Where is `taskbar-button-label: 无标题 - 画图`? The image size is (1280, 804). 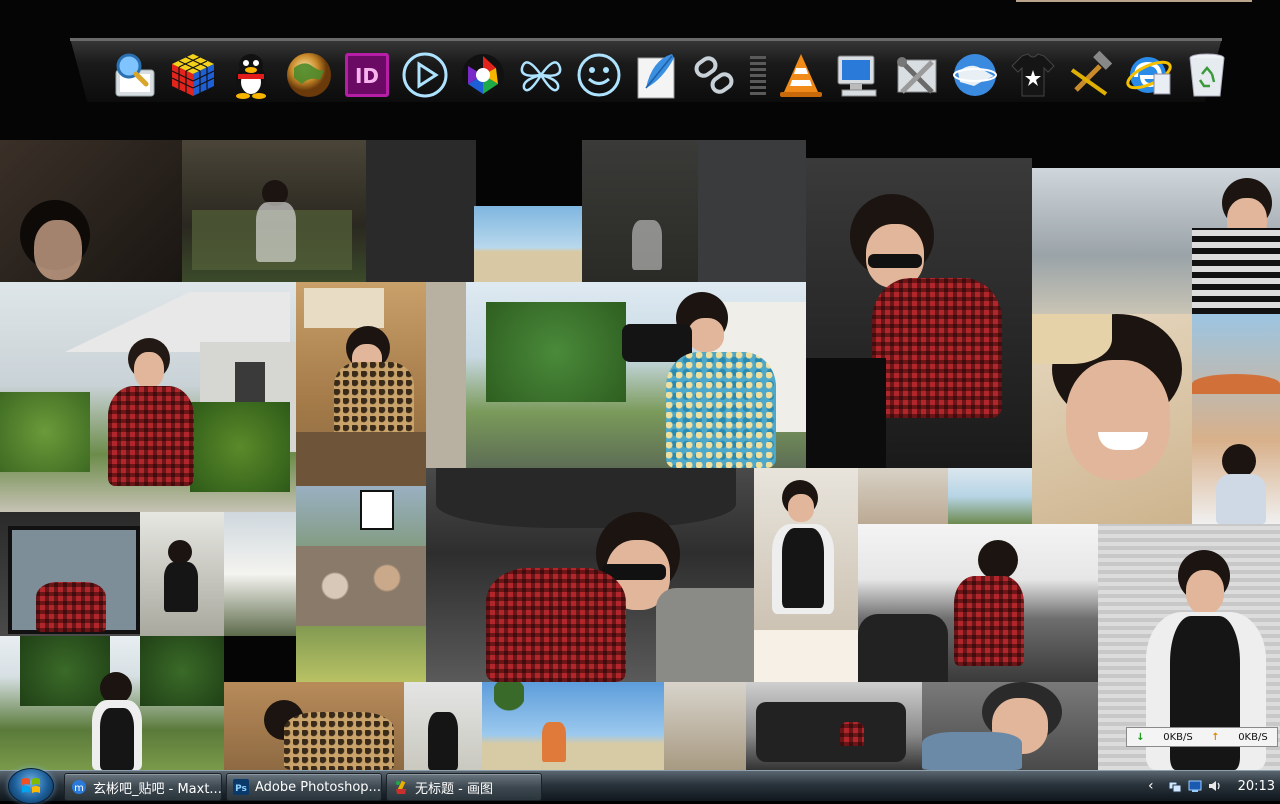
taskbar-button-label: 无标题 - 画图 is located at coordinates (454, 789).